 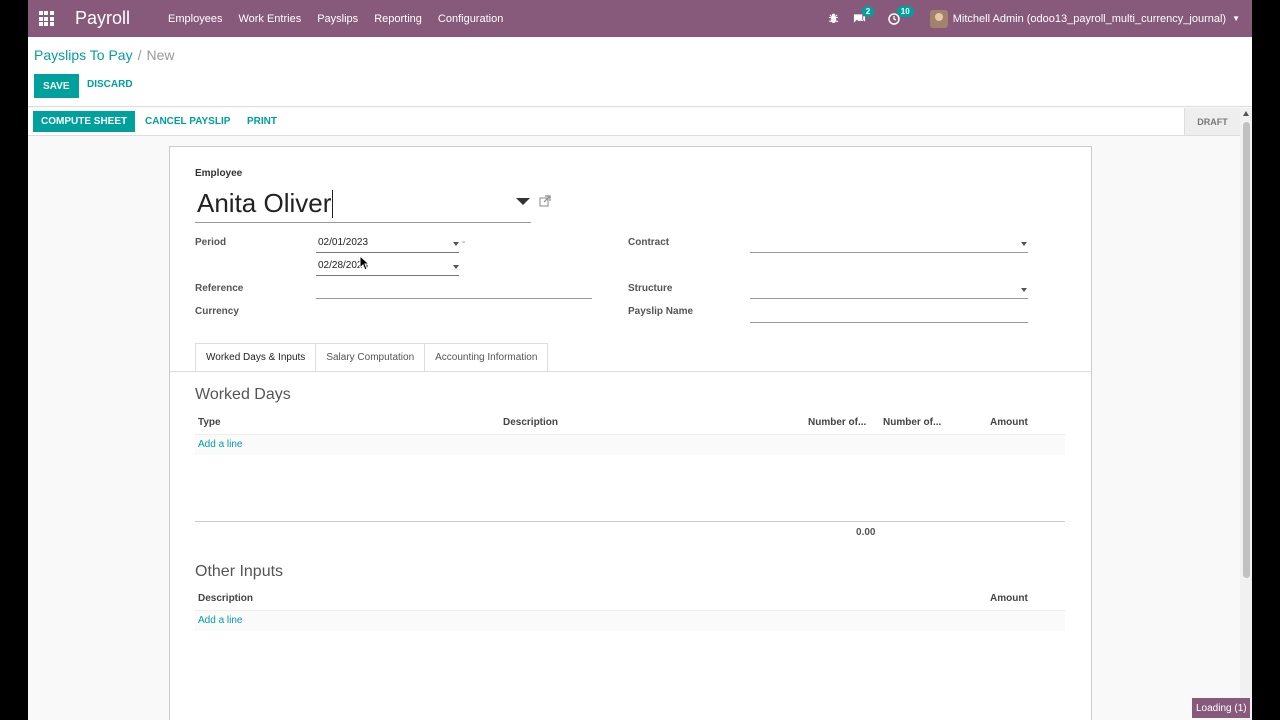 What do you see at coordinates (102, 18) in the screenshot?
I see `app-brand: Payroll` at bounding box center [102, 18].